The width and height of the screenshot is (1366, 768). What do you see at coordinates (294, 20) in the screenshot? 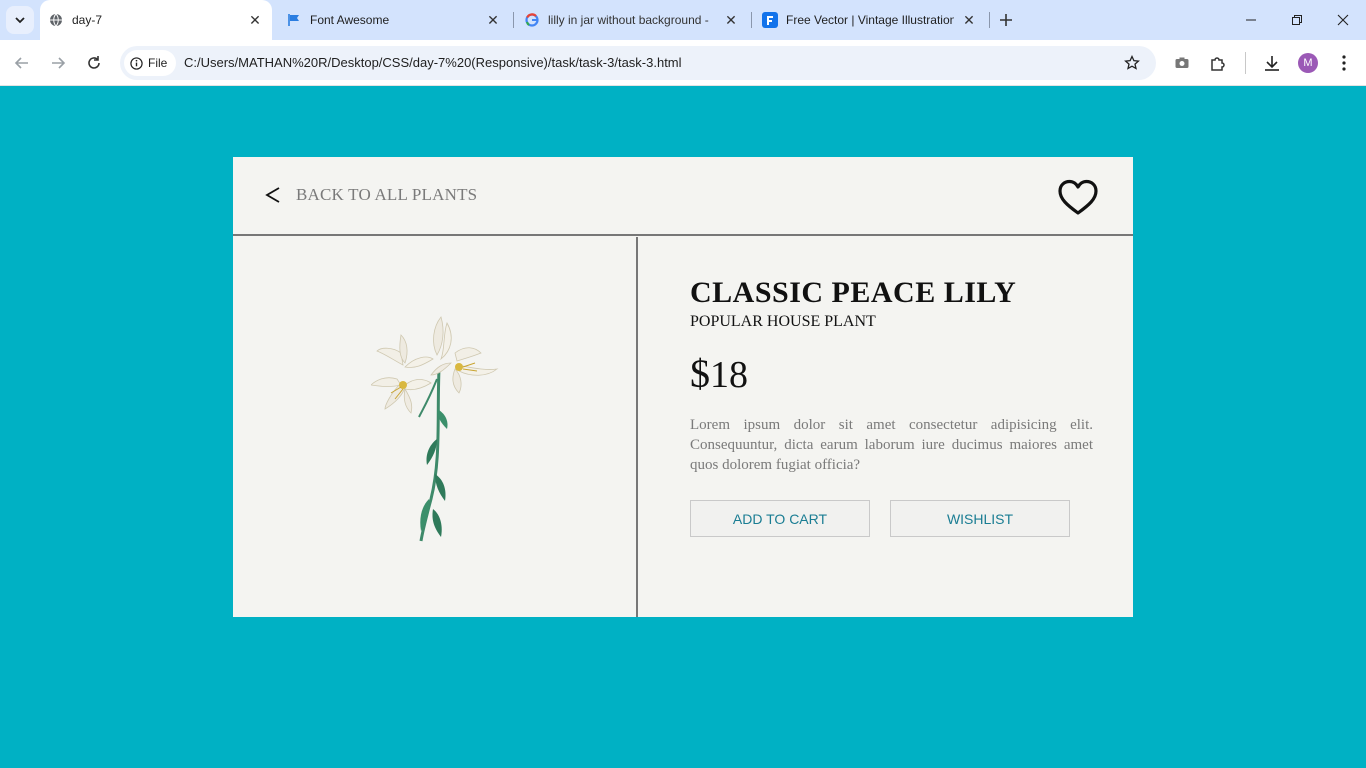
I see `flag-icon` at bounding box center [294, 20].